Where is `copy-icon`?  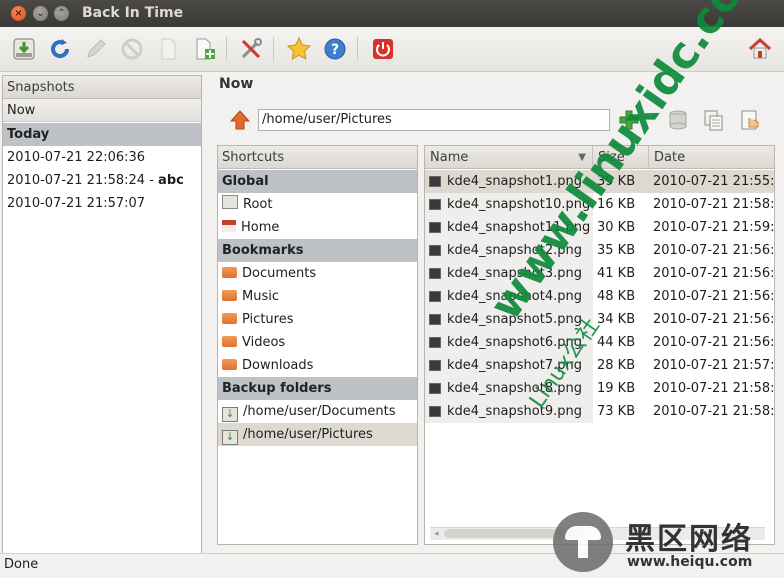
copy-icon is located at coordinates (713, 120).